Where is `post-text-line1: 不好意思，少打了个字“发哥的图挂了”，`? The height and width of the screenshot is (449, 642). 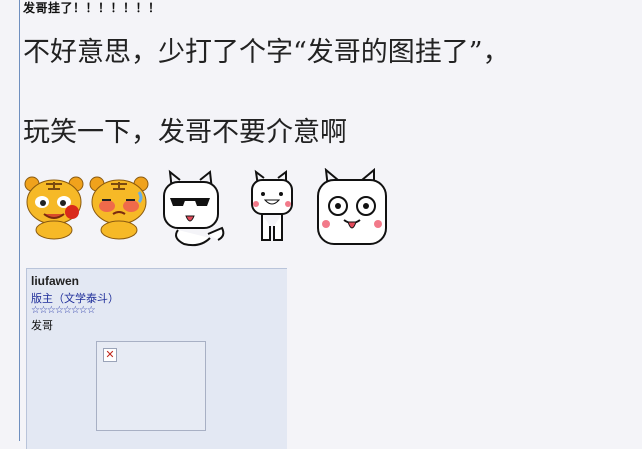 post-text-line1: 不好意思，少打了个字“发哥的图挂了”， is located at coordinates (266, 52).